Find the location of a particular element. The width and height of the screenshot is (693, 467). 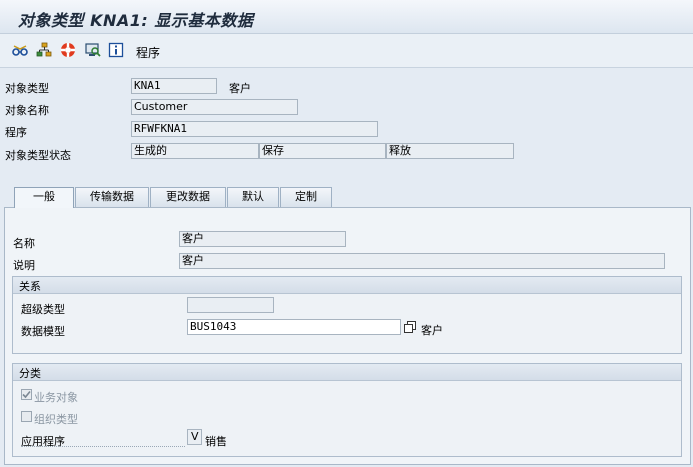

supertype-field is located at coordinates (230, 305).